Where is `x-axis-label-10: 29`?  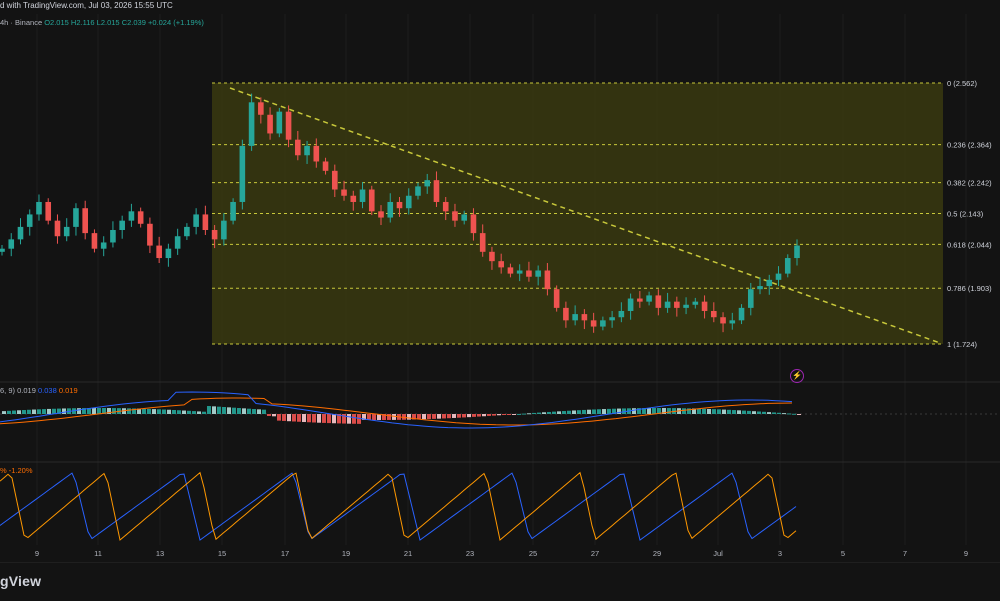
x-axis-label-10: 29 is located at coordinates (657, 553).